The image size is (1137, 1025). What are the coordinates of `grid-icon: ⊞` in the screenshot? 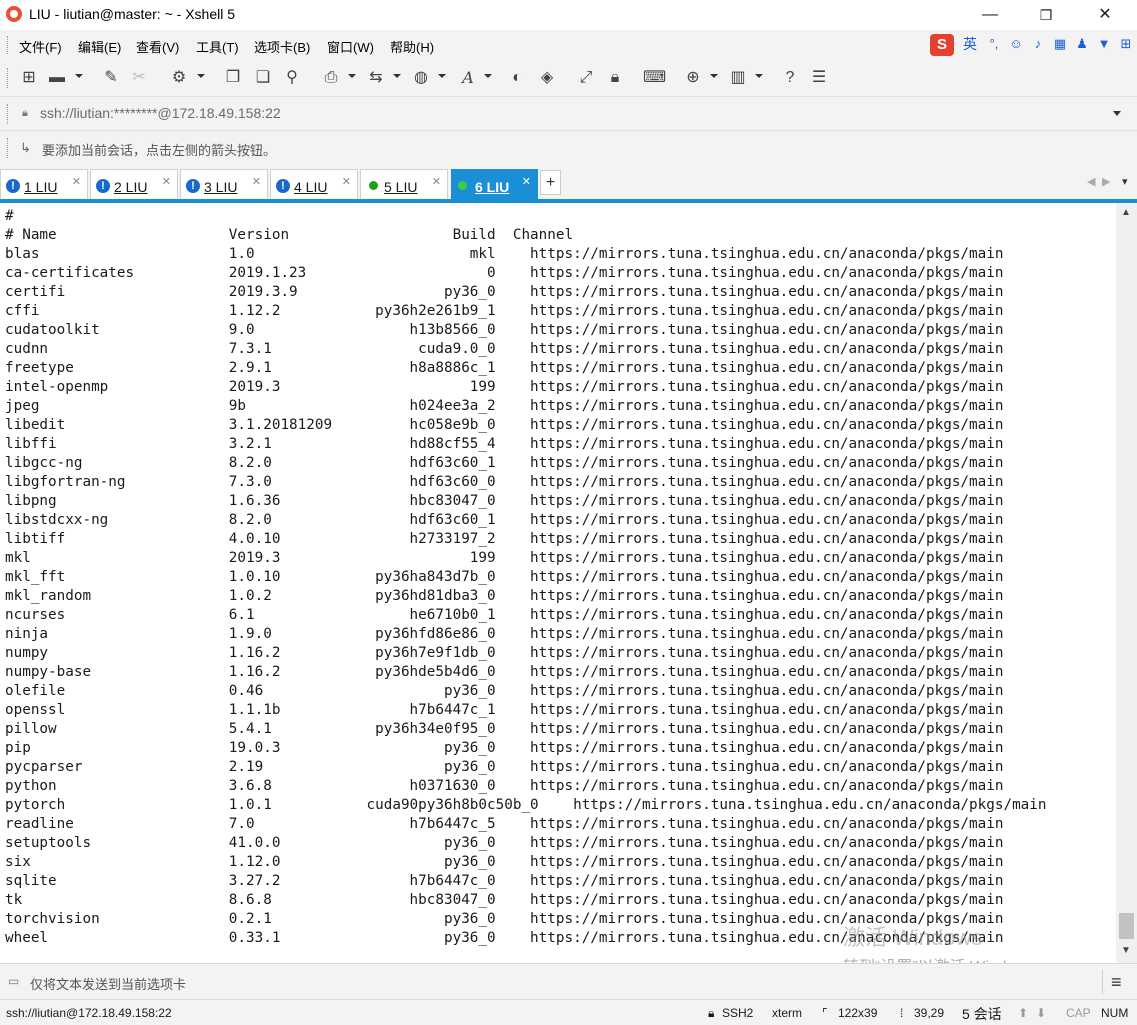 It's located at (1126, 44).